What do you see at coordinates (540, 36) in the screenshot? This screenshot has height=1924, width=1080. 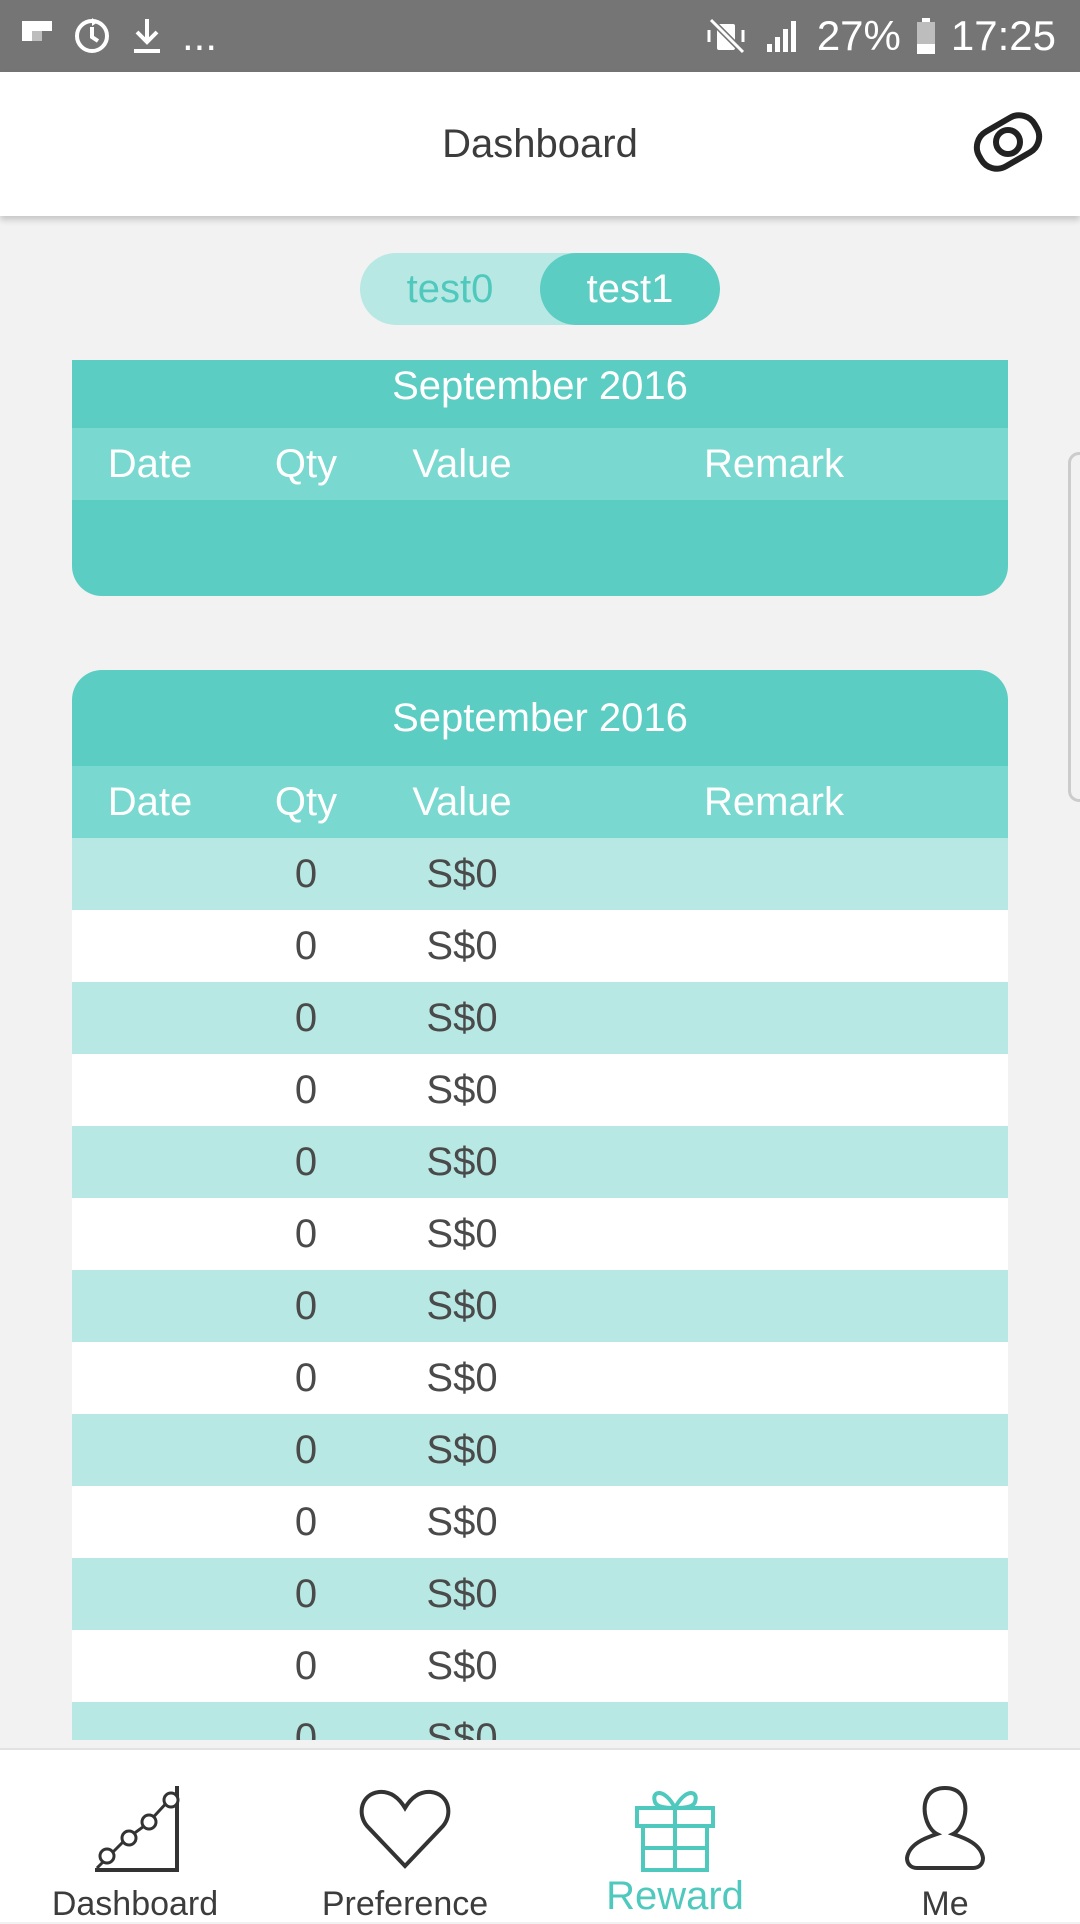 I see `status-bar: ... 27% 17:25` at bounding box center [540, 36].